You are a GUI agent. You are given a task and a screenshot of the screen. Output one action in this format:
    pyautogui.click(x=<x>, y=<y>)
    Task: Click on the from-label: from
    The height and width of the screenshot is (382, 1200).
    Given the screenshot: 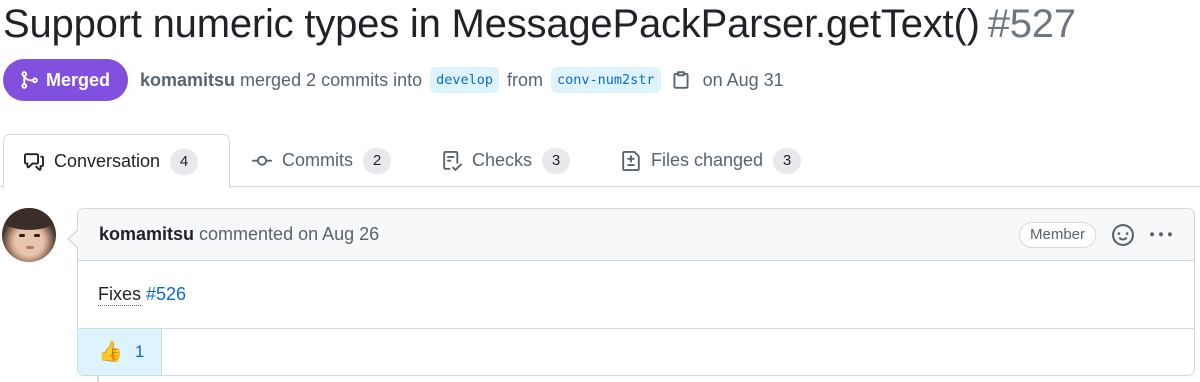 What is the action you would take?
    pyautogui.click(x=525, y=79)
    